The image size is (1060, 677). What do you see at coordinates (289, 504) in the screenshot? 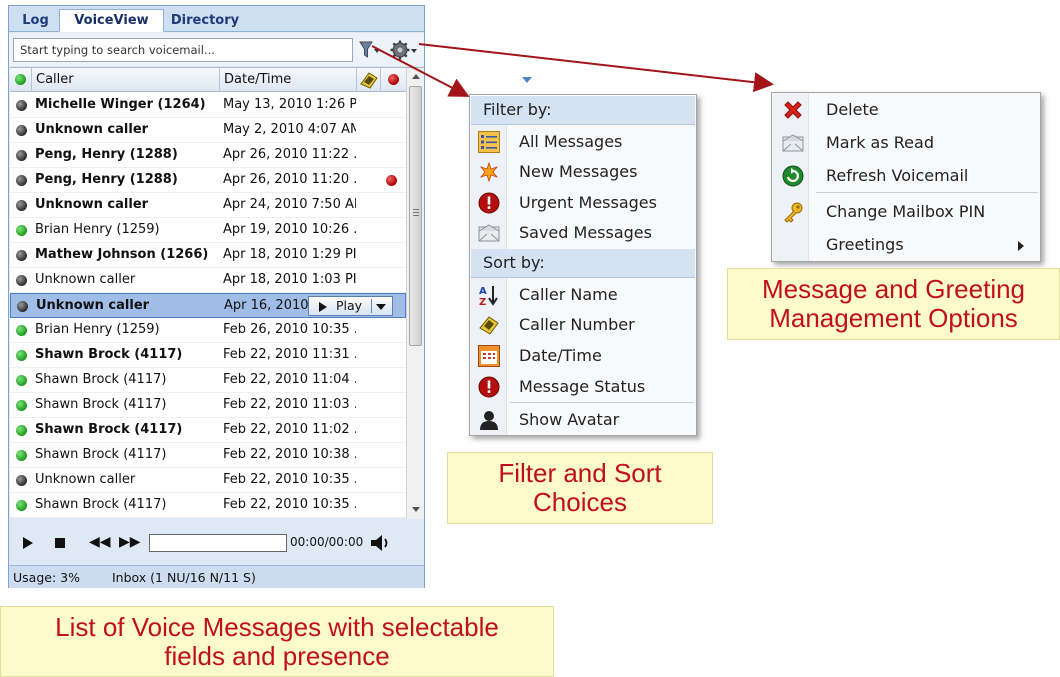
I see `date-cell: Feb 22, 2010 10:35 .` at bounding box center [289, 504].